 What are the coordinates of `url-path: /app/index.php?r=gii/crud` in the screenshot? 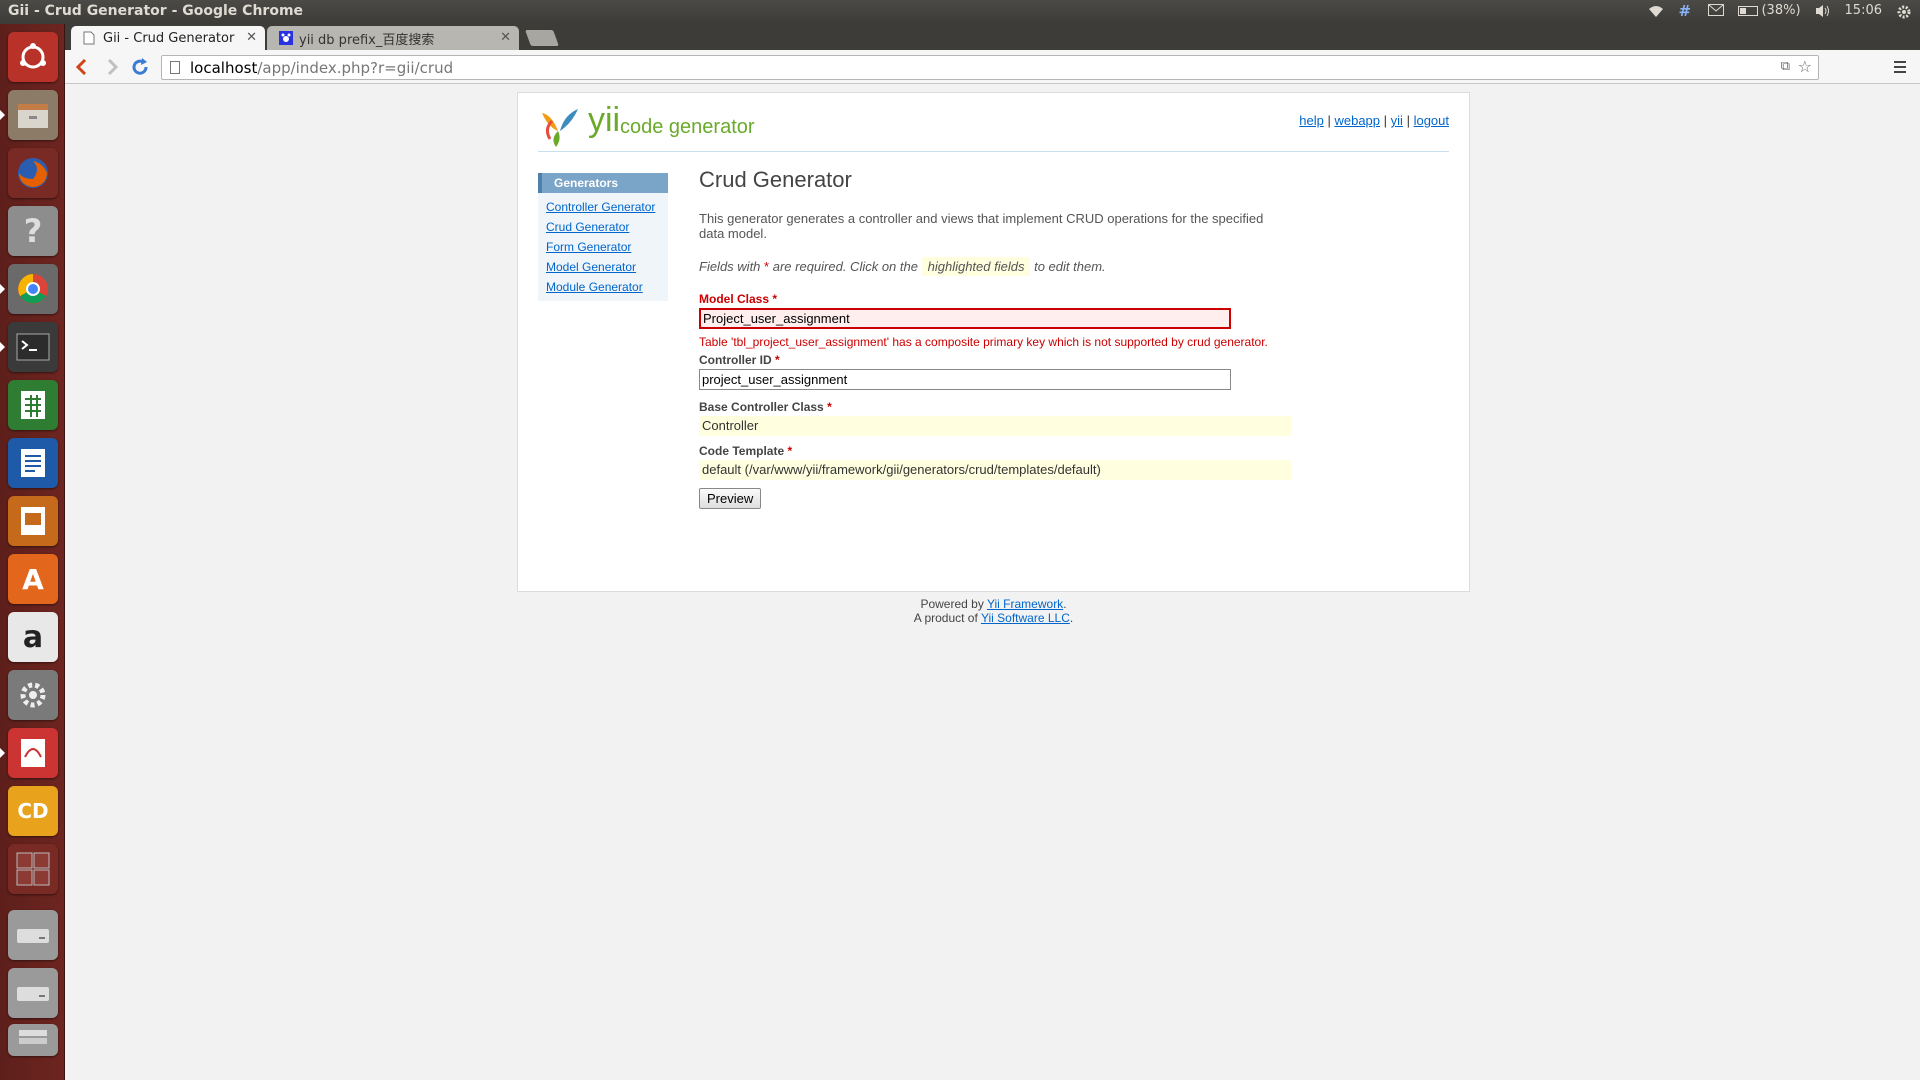 It's located at (355, 68).